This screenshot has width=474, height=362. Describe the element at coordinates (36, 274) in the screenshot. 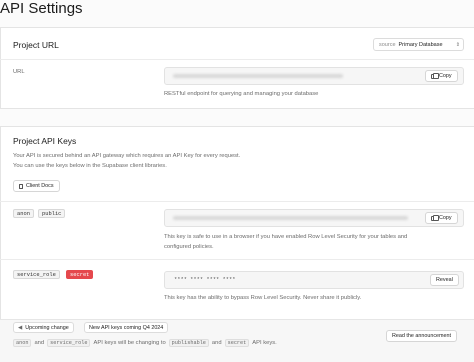

I see `service-role-tag: service_role` at that location.